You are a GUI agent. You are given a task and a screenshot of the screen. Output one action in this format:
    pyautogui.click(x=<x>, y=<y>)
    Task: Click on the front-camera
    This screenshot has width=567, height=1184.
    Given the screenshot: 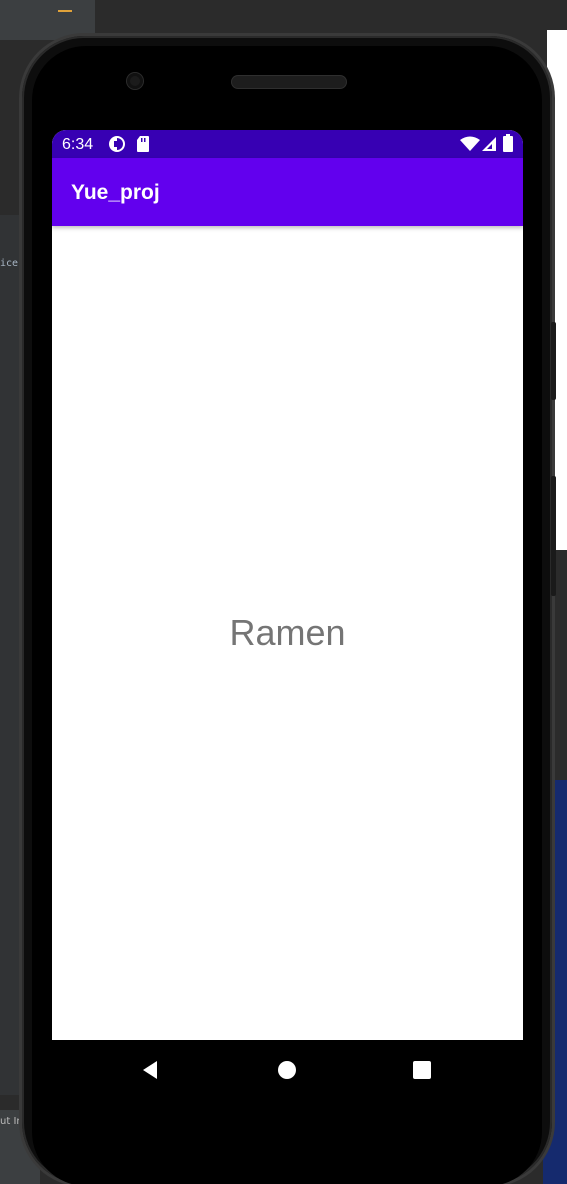 What is the action you would take?
    pyautogui.click(x=135, y=81)
    